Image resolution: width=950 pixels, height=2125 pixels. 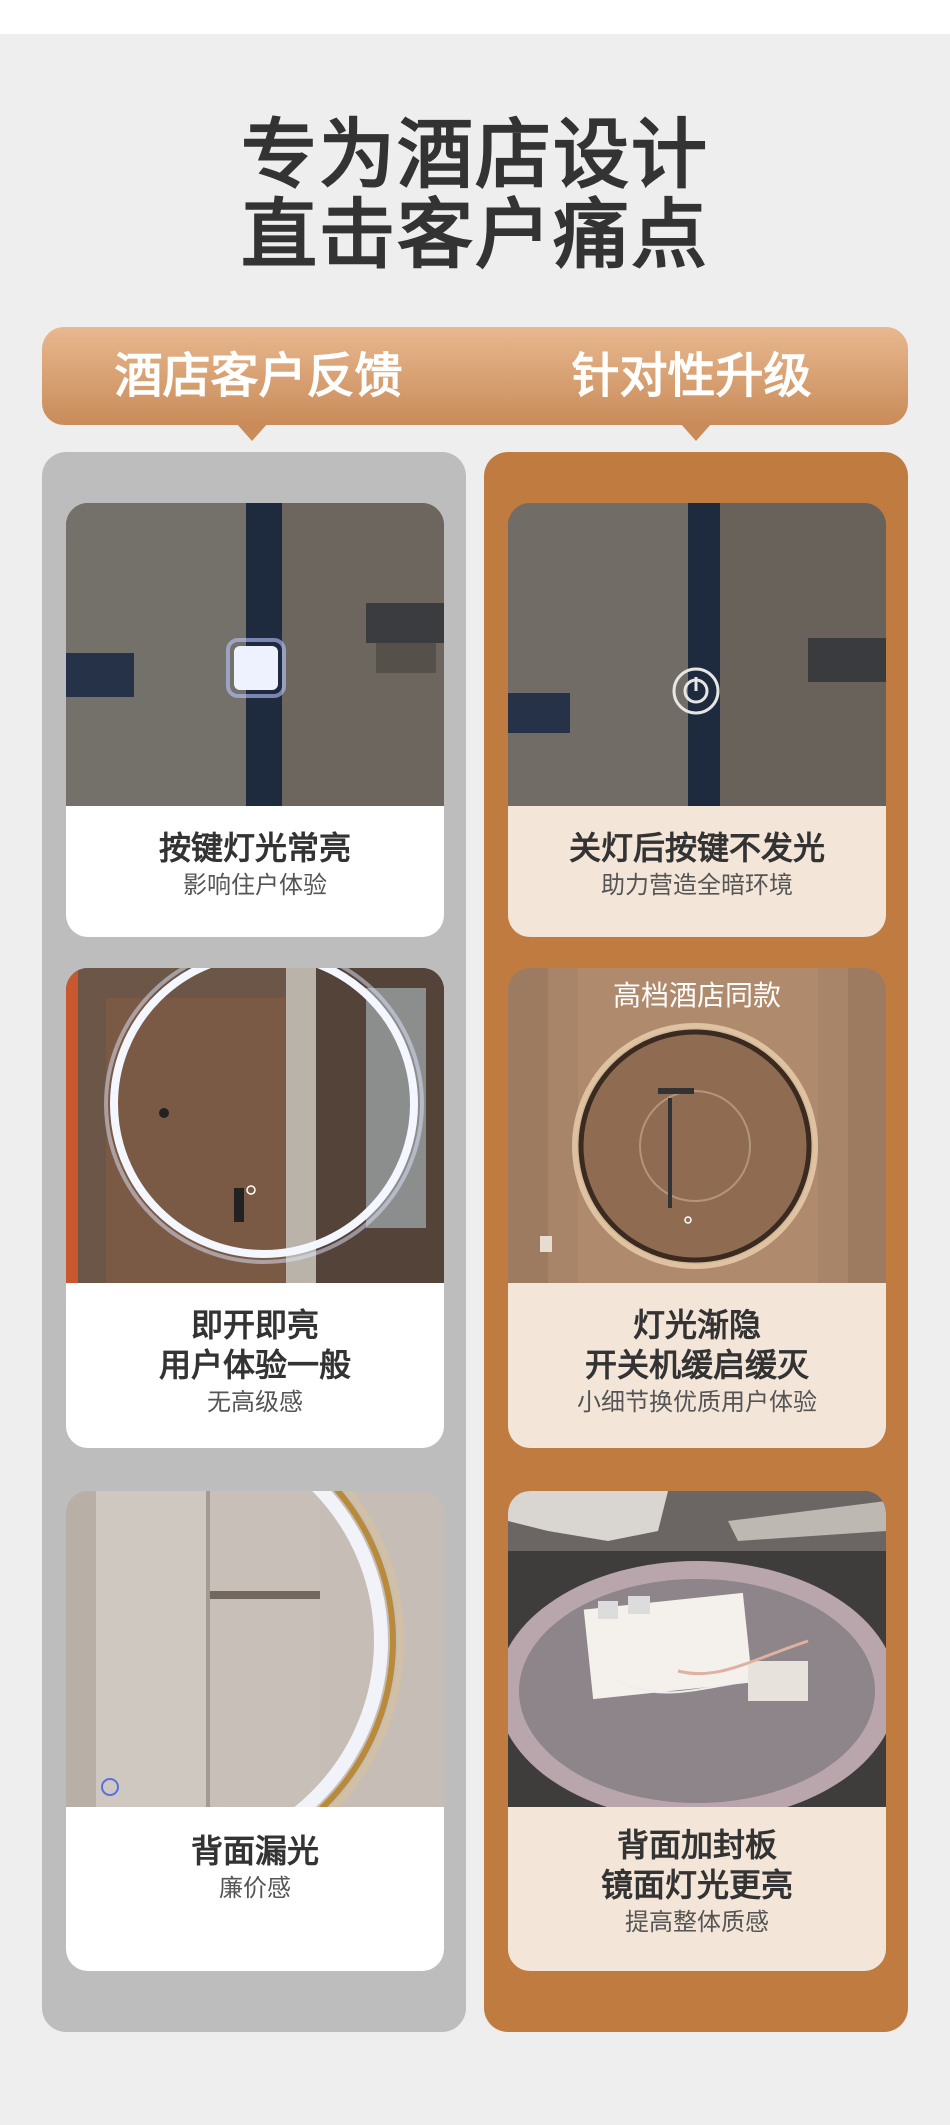 I want to click on upgrade-card-3-caption: 背面加封板 镜面灯光更亮 提高整体质感, so click(x=697, y=1889).